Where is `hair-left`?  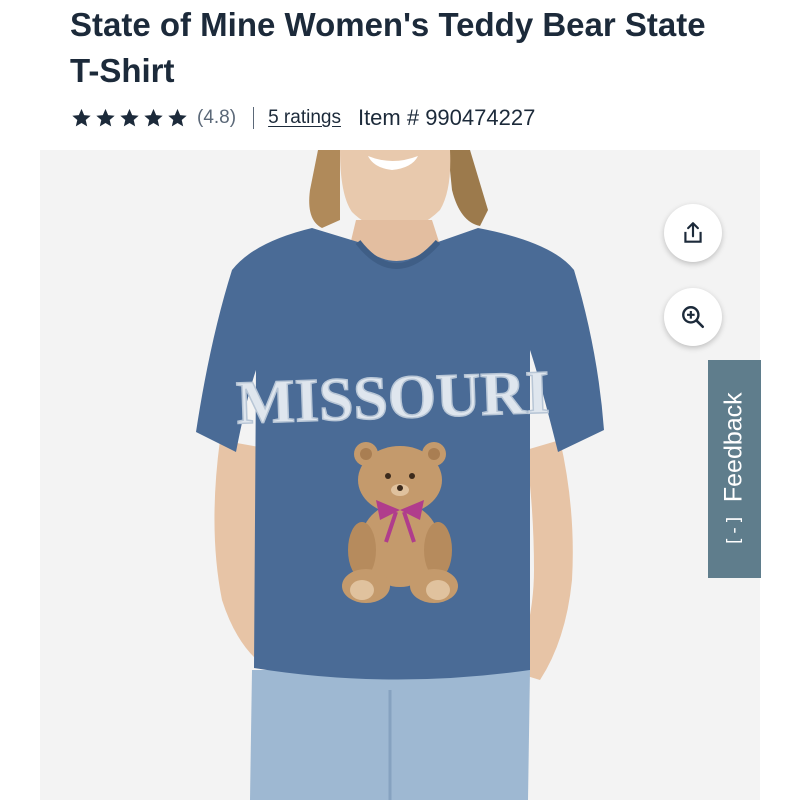
hair-left is located at coordinates (324, 189).